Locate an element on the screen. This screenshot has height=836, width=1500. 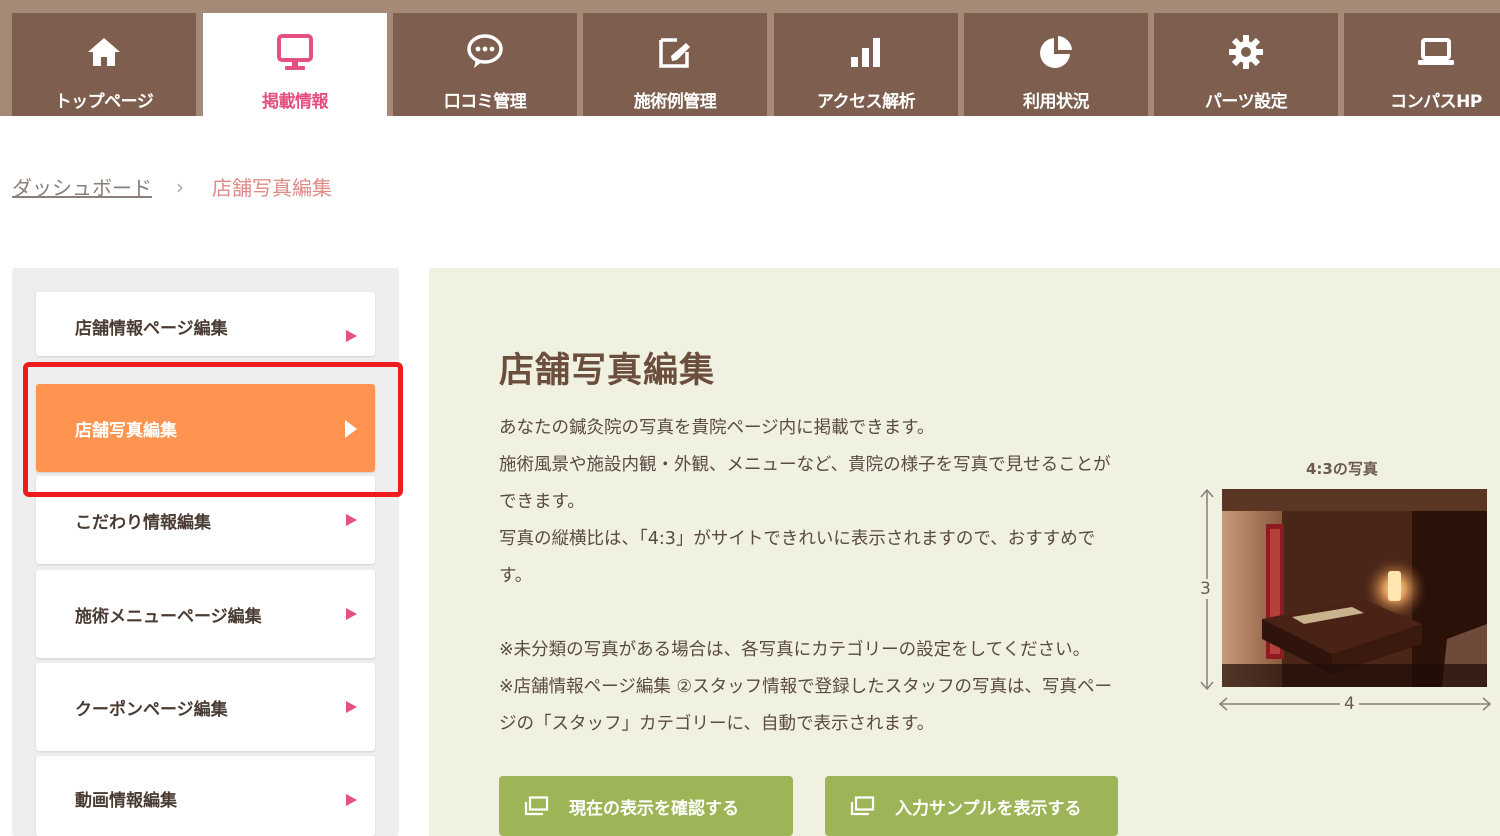
tab-parts-settings: パーツ設定 is located at coordinates (1246, 64).